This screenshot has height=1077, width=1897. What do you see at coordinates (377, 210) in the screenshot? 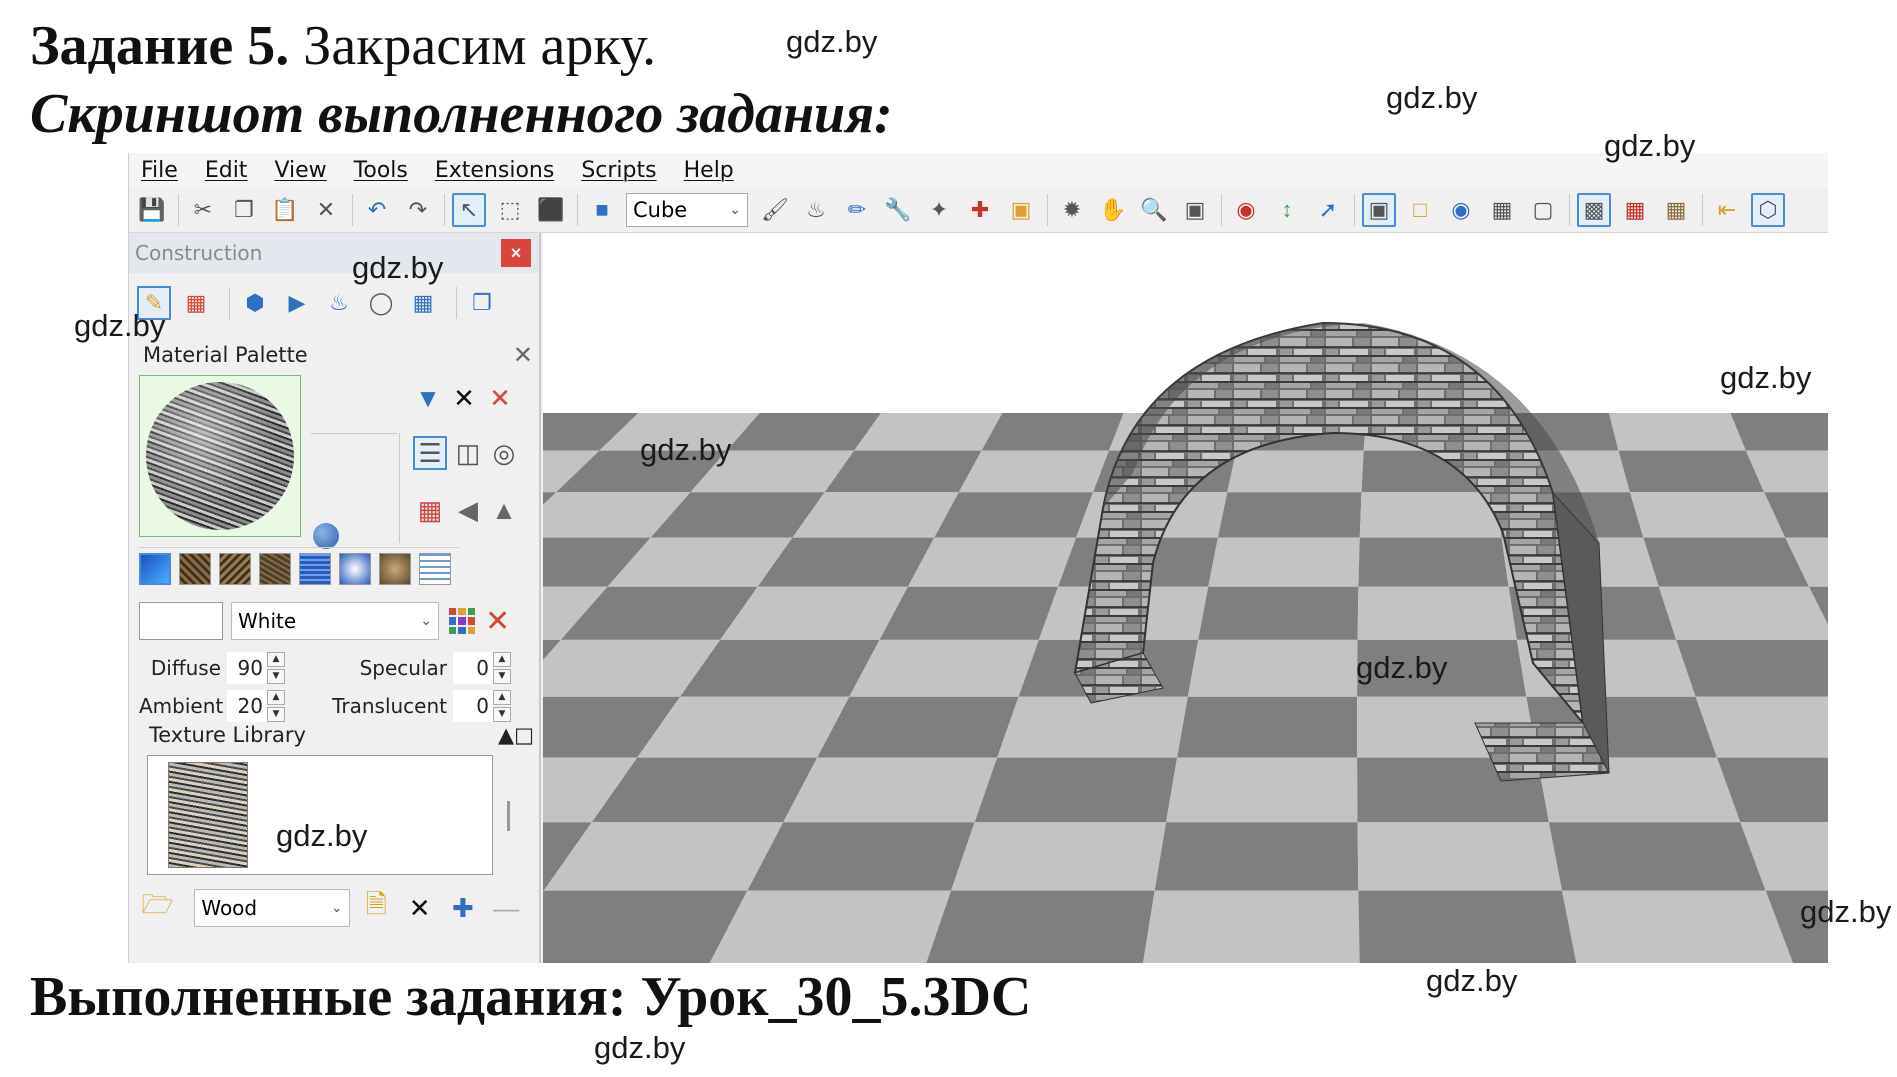
I see `undo-icon: ↶` at bounding box center [377, 210].